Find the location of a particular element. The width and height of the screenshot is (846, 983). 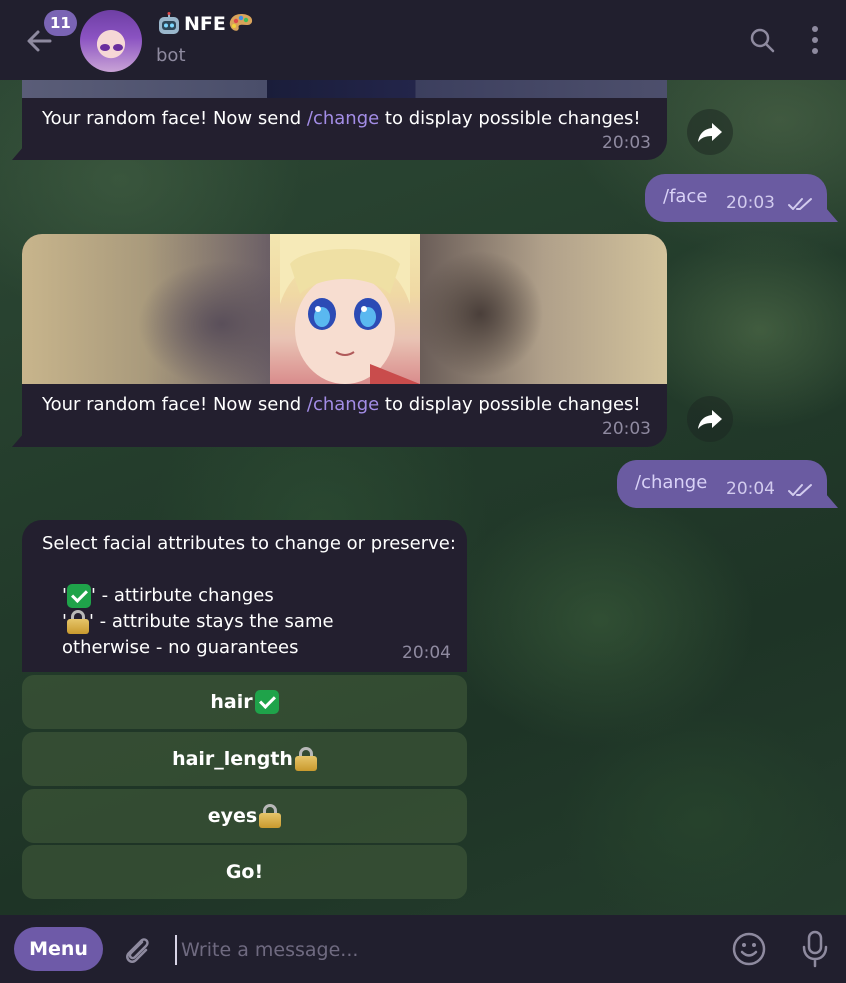

photo-blur-left is located at coordinates (146, 309).